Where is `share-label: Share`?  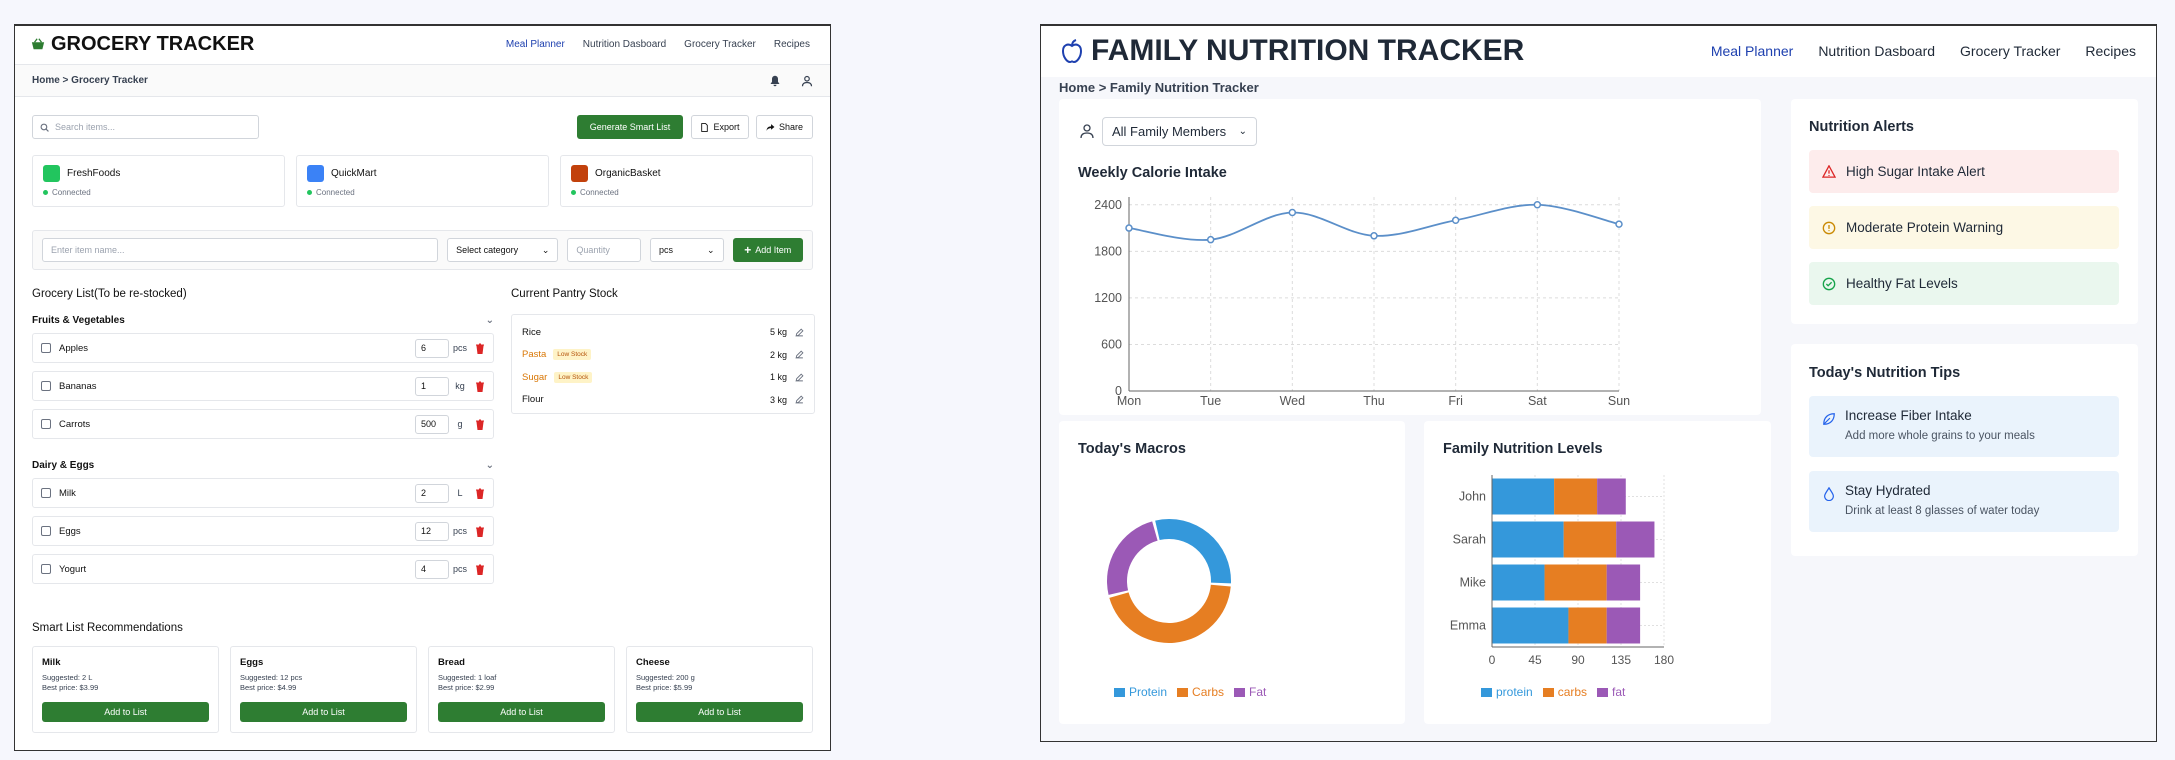
share-label: Share is located at coordinates (791, 127).